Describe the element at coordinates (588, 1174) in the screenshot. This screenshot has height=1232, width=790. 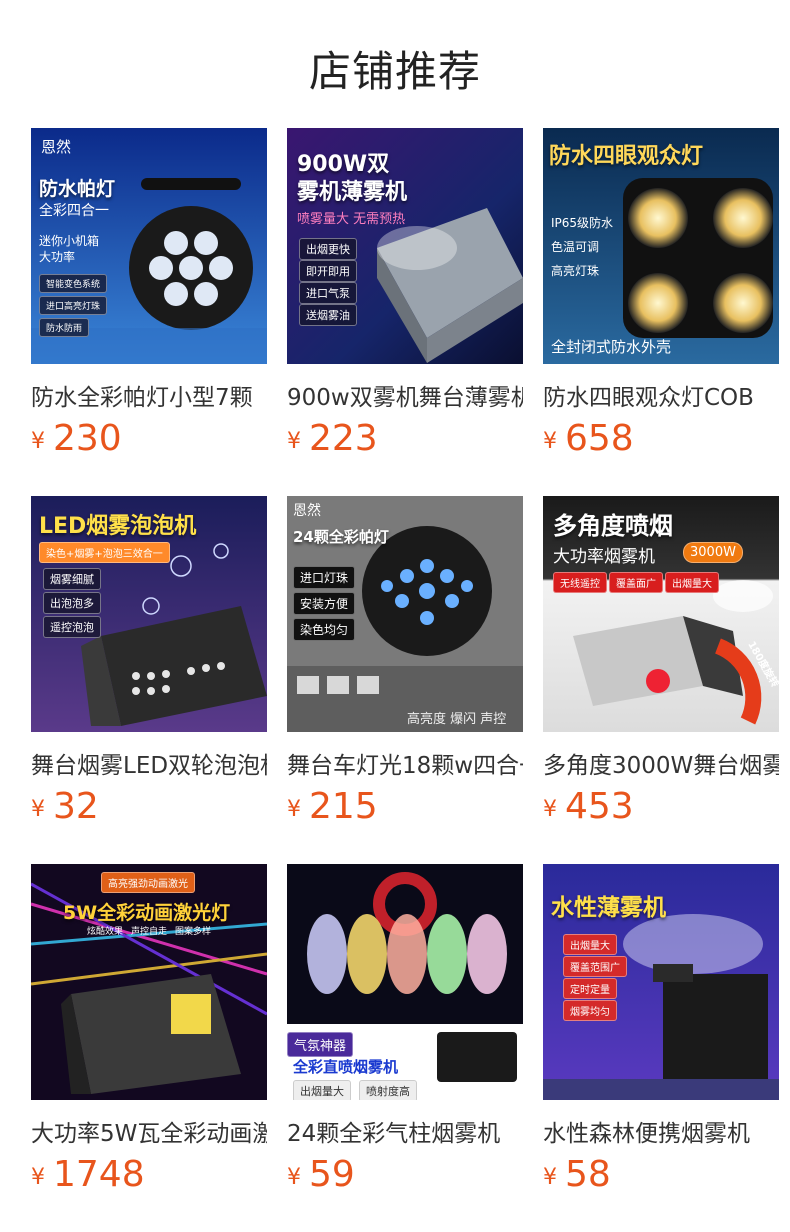
I see `price-value: 58` at that location.